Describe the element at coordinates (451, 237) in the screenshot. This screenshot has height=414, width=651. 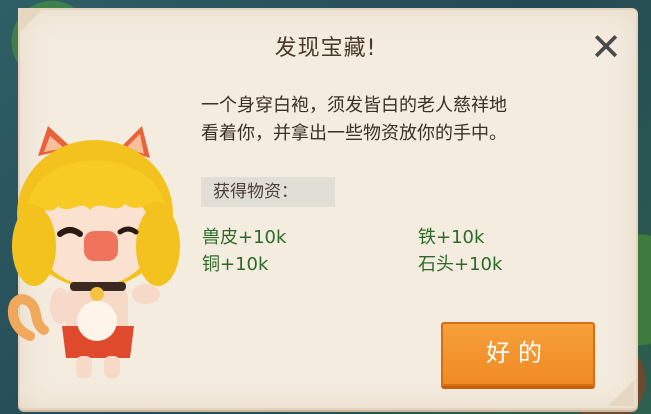
I see `reward-item: 铁+10k` at that location.